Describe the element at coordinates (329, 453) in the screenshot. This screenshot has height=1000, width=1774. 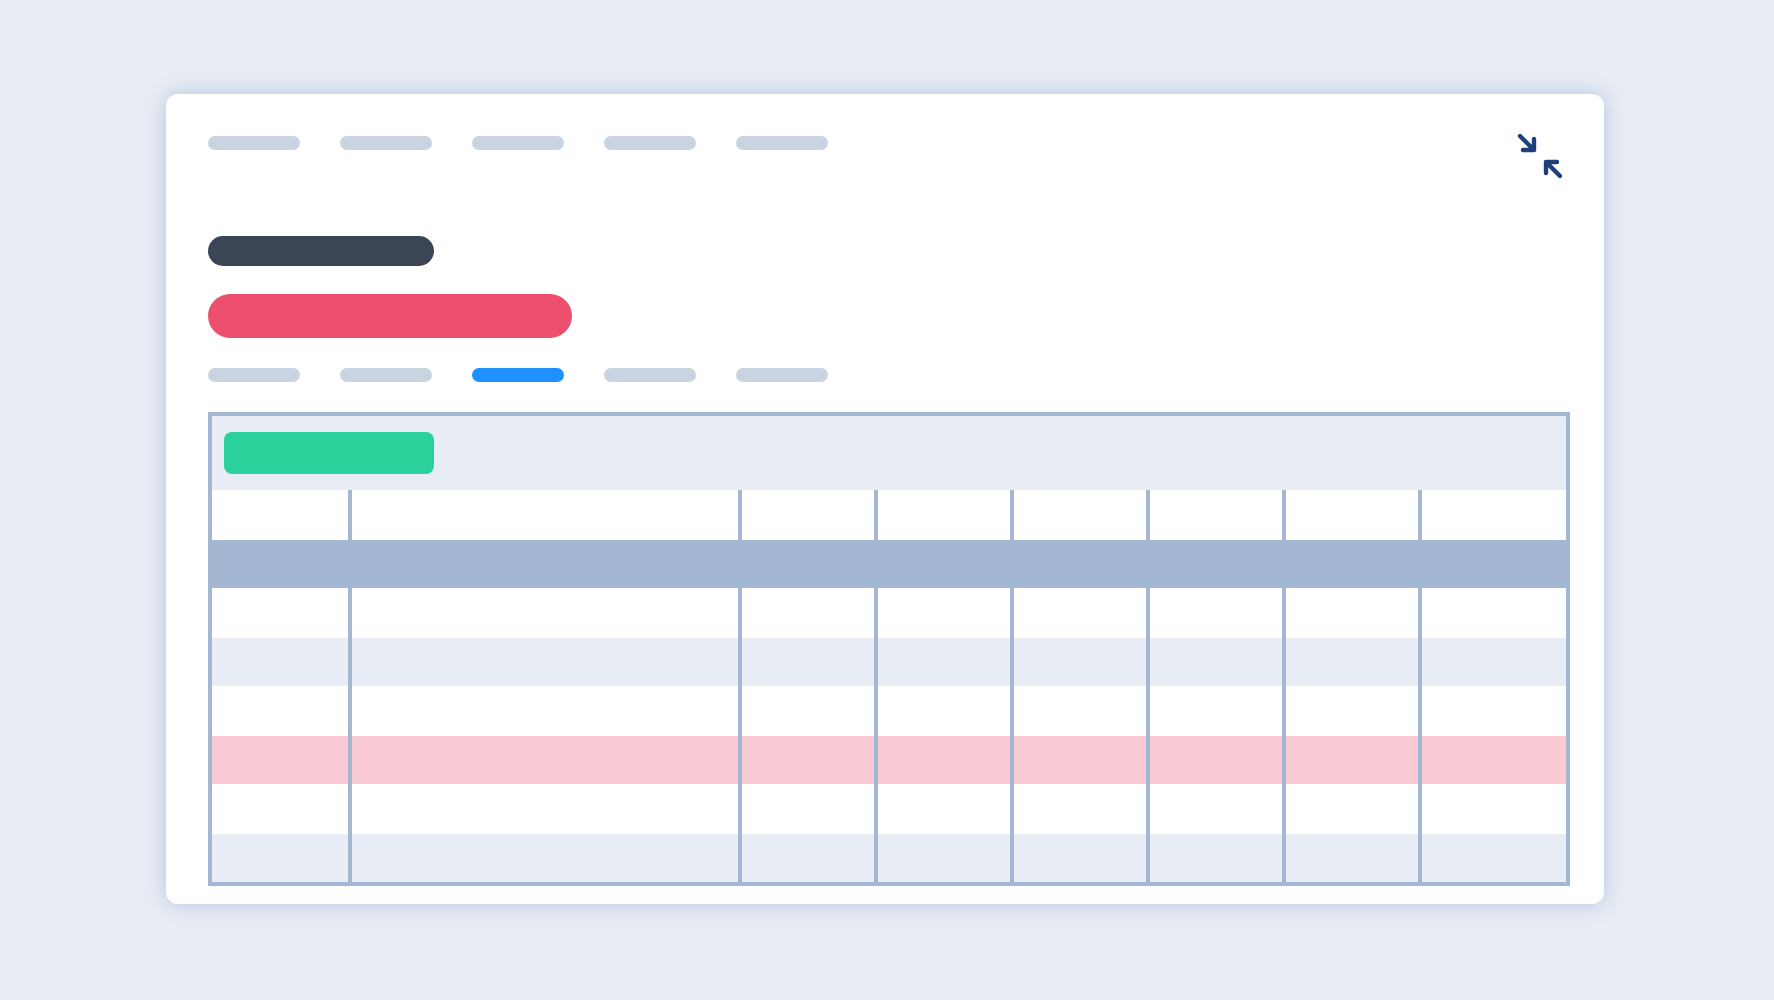
I see `action-button` at that location.